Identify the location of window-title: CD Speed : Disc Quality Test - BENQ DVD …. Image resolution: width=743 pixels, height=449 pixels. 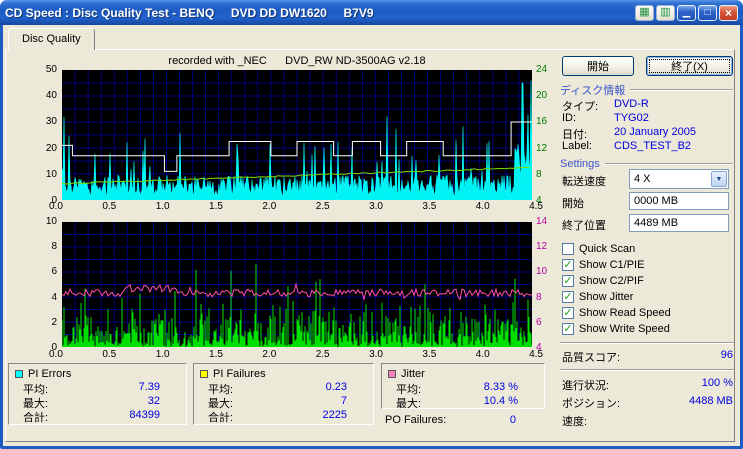
(189, 12).